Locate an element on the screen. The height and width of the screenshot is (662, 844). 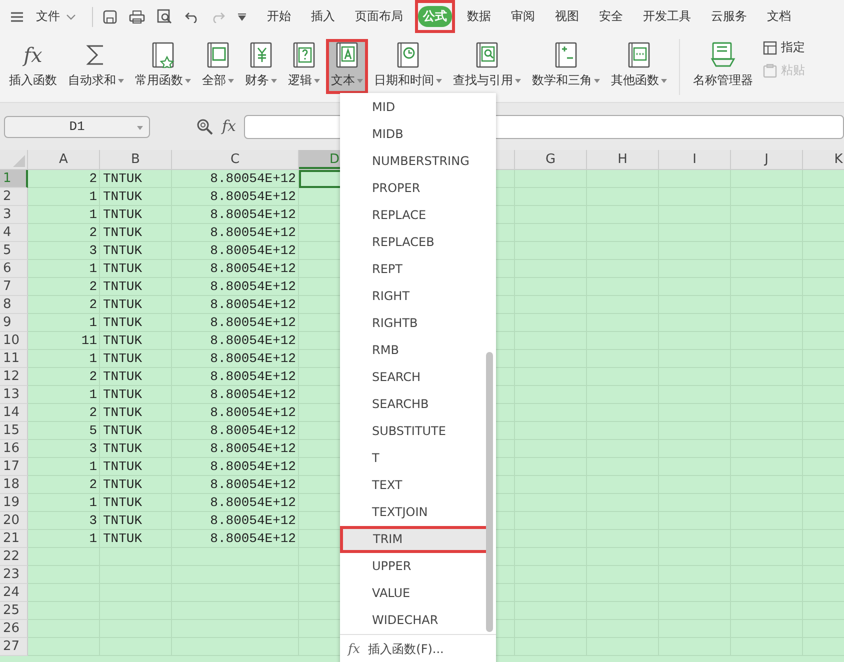
row-header: 22 is located at coordinates (14, 557).